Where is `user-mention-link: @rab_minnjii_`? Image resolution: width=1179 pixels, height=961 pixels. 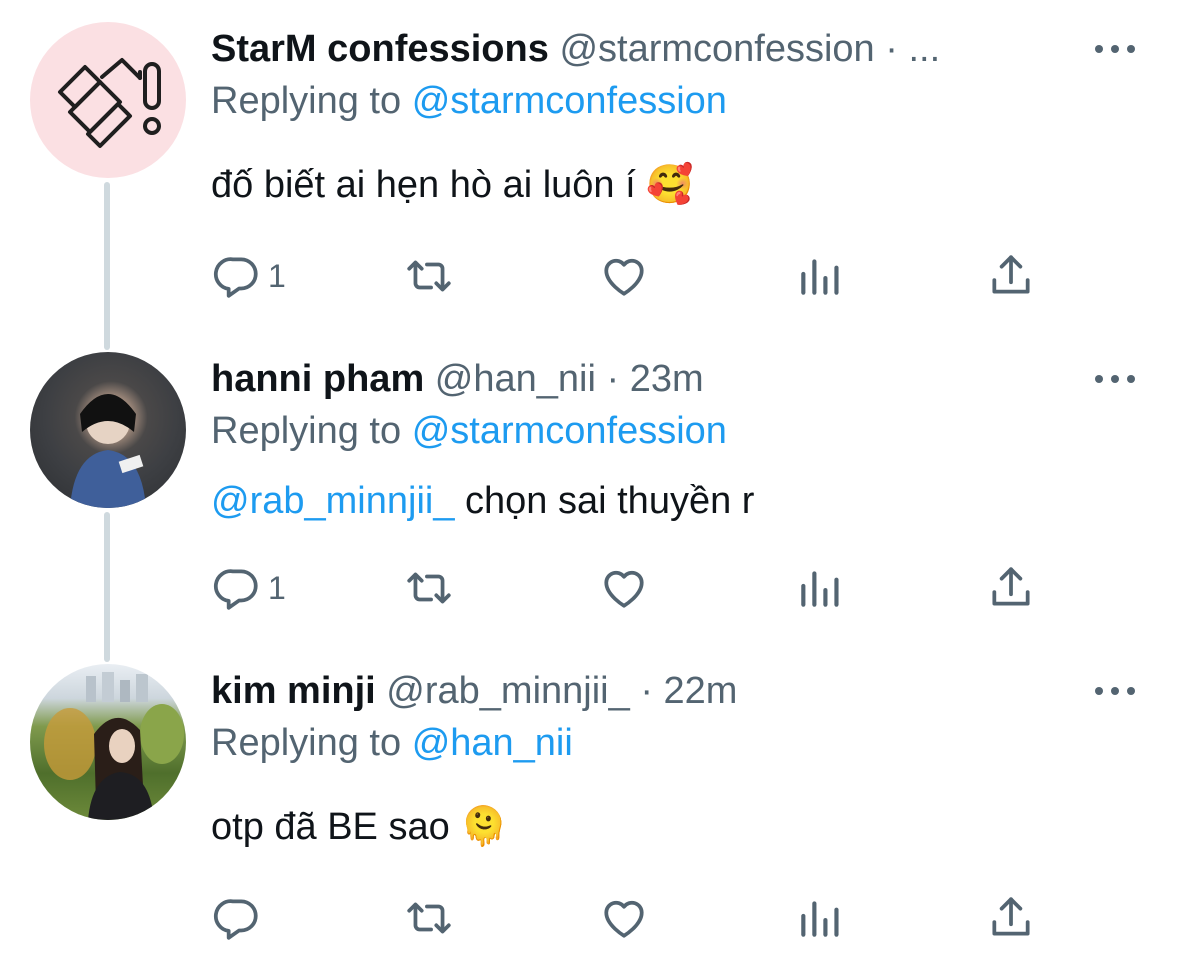
user-mention-link: @rab_minnjii_ is located at coordinates (332, 501).